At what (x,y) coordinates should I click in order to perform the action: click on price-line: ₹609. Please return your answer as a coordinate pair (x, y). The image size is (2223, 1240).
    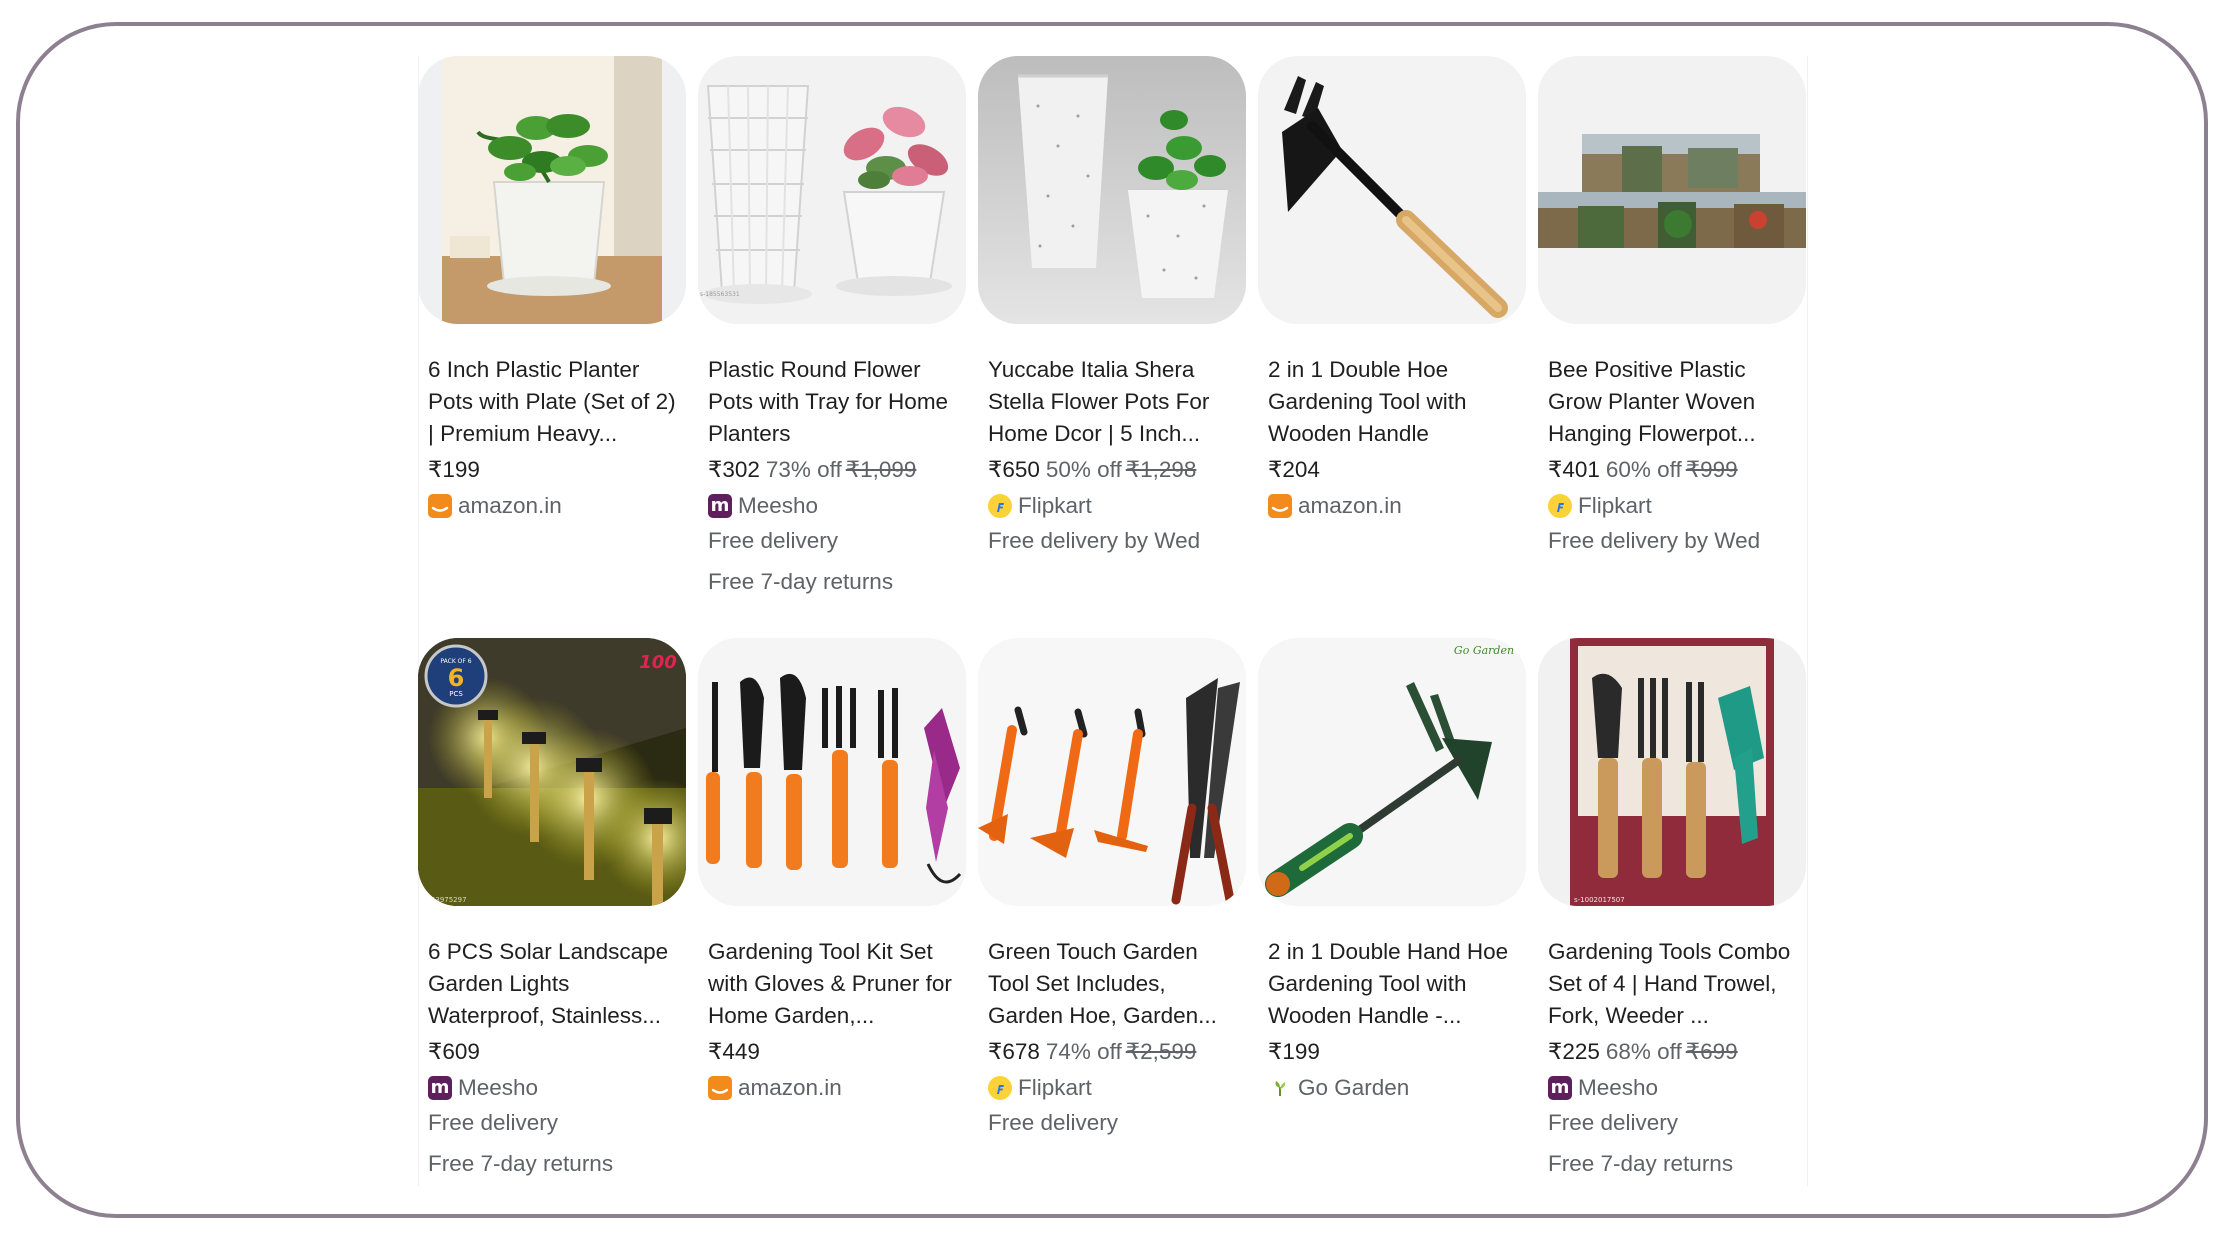
    Looking at the image, I should click on (553, 1052).